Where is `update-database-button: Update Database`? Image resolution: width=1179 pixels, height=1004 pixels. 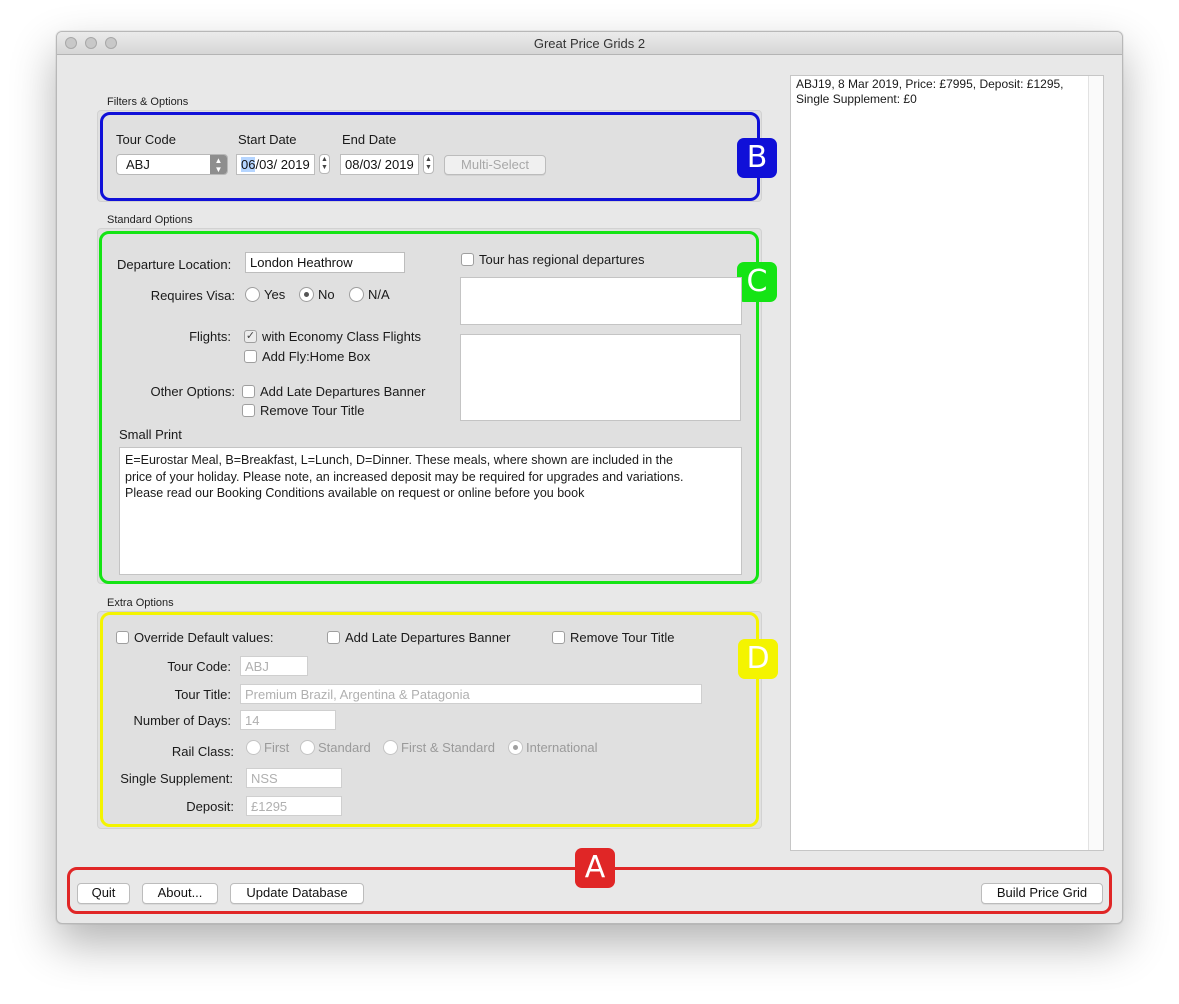 update-database-button: Update Database is located at coordinates (297, 893).